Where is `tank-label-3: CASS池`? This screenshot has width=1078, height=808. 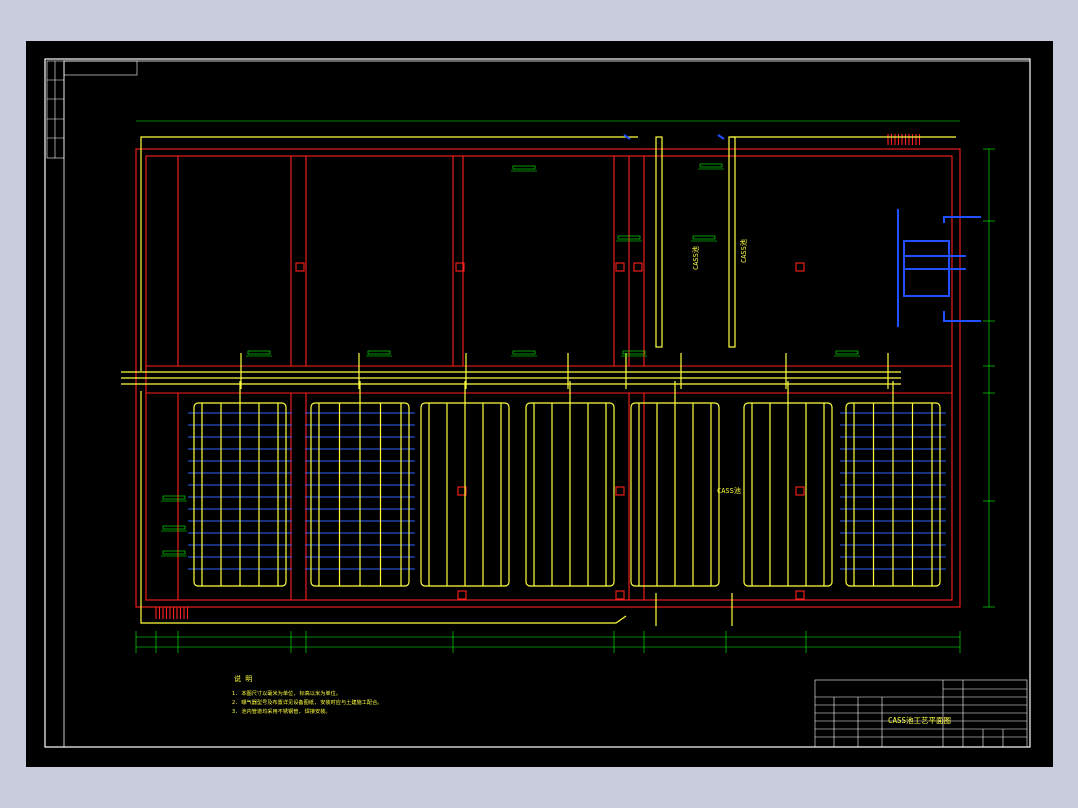
tank-label-3: CASS池 is located at coordinates (729, 490).